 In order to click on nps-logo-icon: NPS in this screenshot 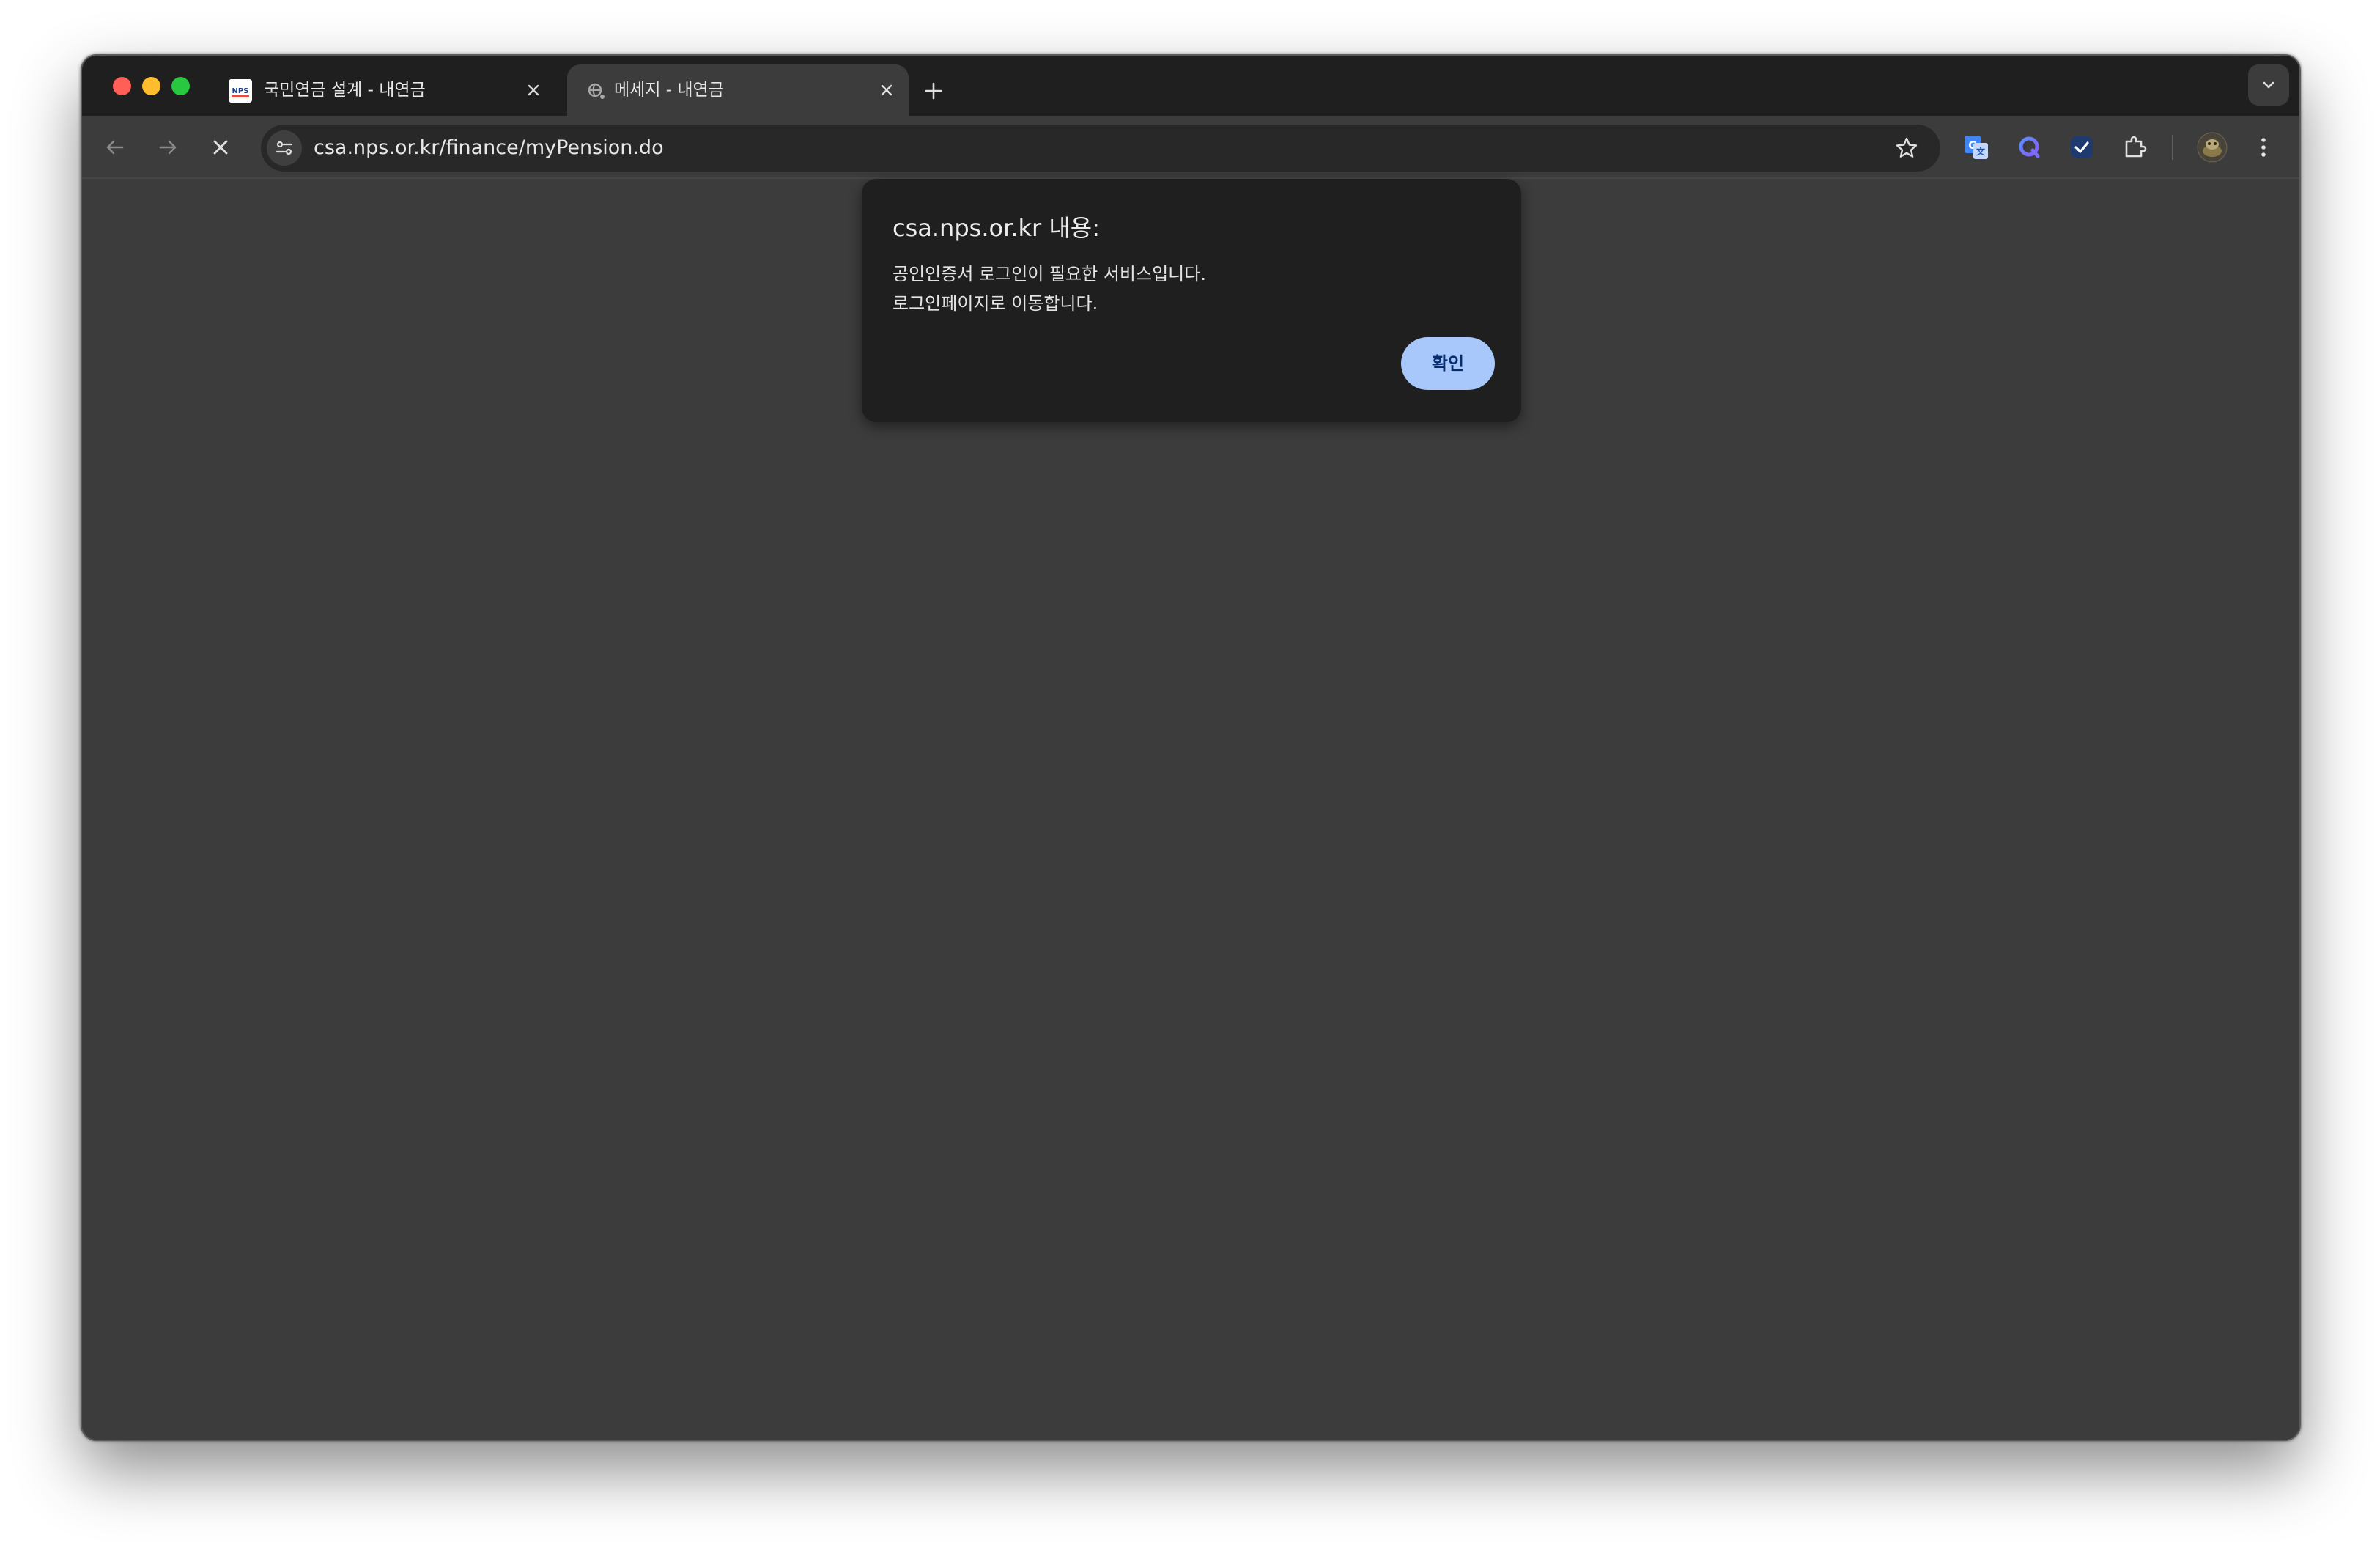, I will do `click(240, 91)`.